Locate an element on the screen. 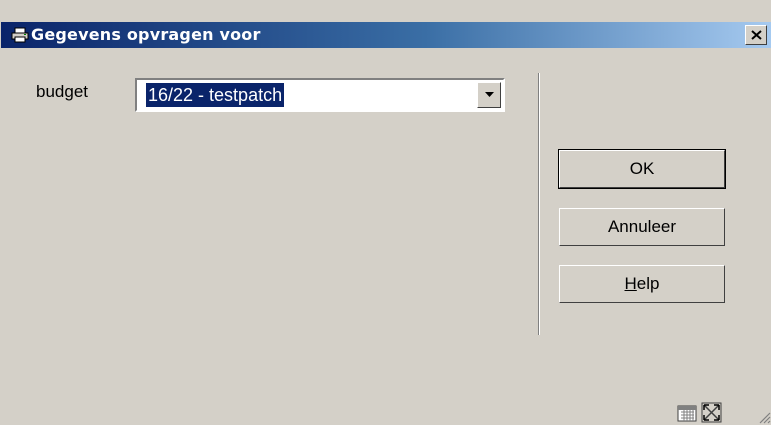 This screenshot has width=771, height=430. help-button-label: elp is located at coordinates (648, 283).